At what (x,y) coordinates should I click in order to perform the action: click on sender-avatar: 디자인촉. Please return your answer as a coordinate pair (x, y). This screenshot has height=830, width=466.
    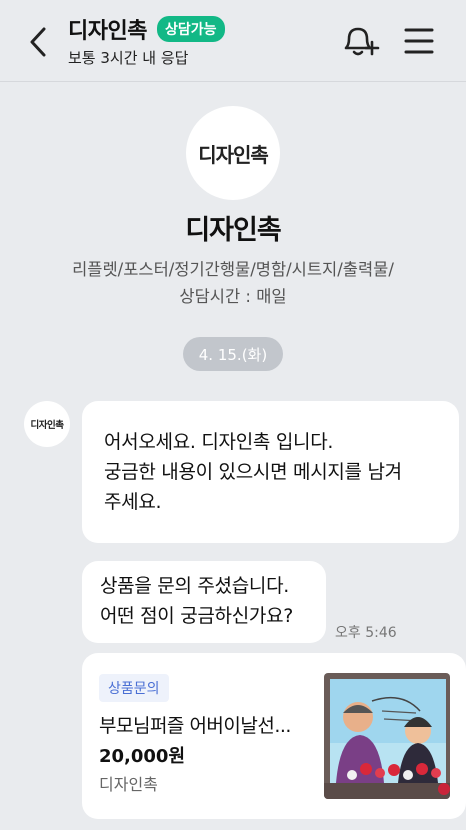
    Looking at the image, I should click on (47, 424).